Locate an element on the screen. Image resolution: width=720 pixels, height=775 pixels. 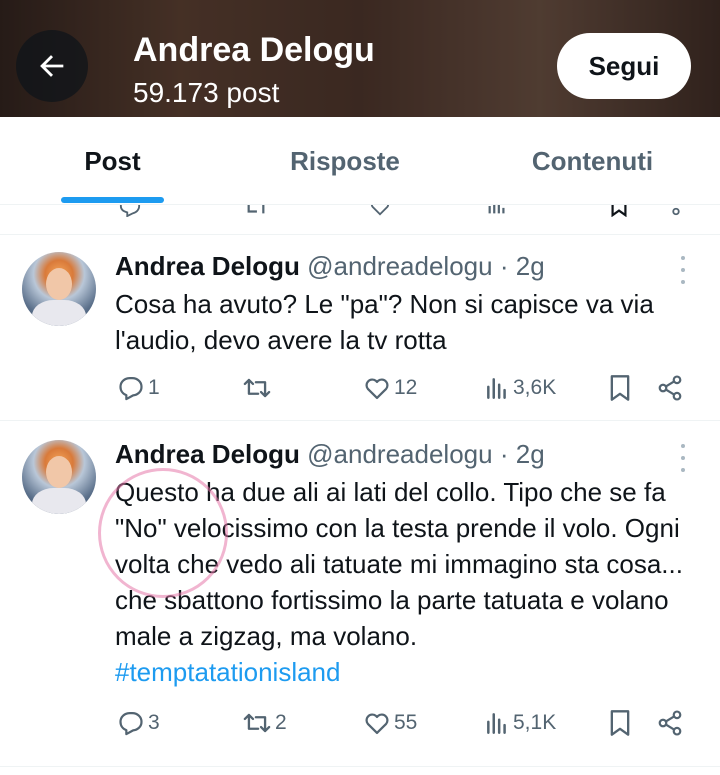
profile-tabs: Post Risposte Contenuti is located at coordinates (360, 161).